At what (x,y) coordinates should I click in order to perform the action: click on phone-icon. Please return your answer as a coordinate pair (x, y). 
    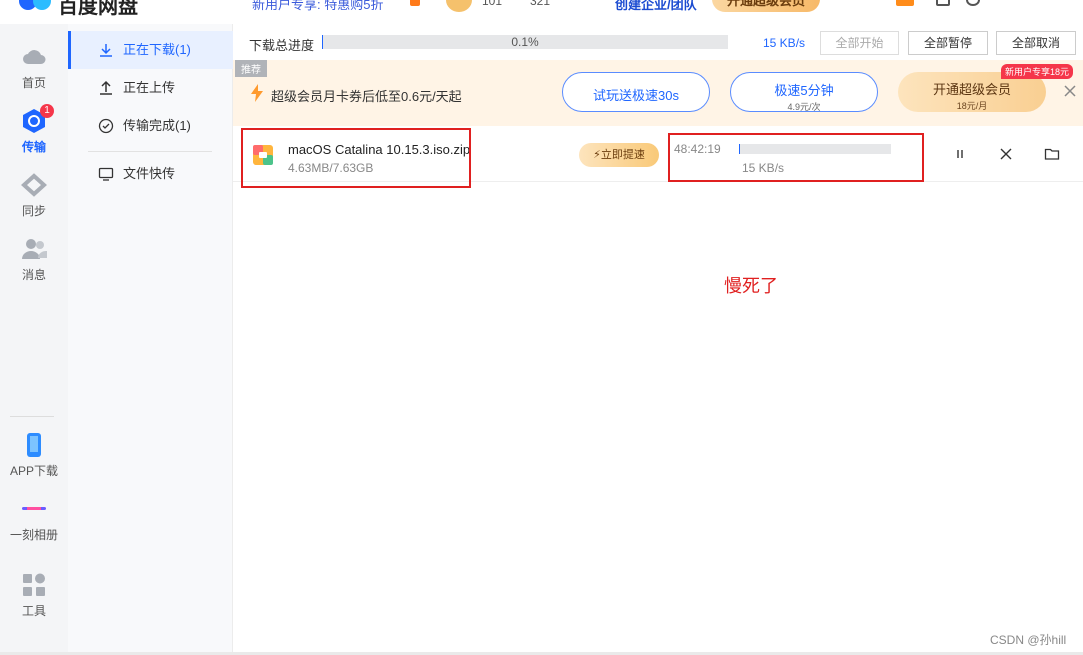
    Looking at the image, I should click on (34, 445).